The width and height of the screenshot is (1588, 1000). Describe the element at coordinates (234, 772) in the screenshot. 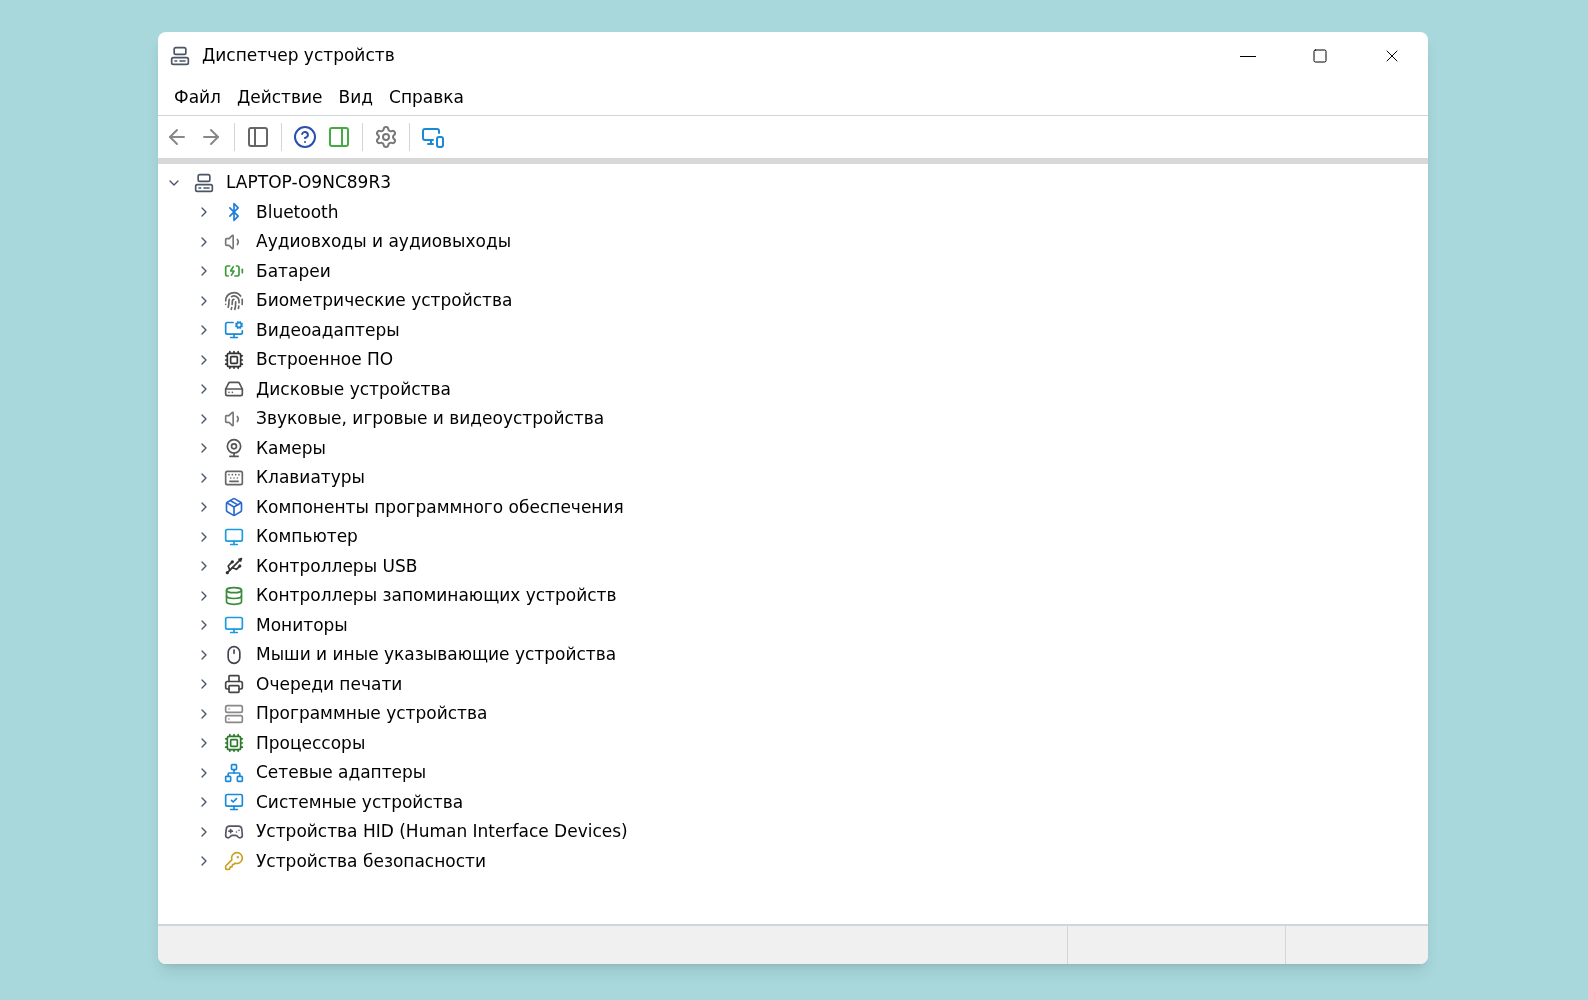

I see `network-icon` at that location.